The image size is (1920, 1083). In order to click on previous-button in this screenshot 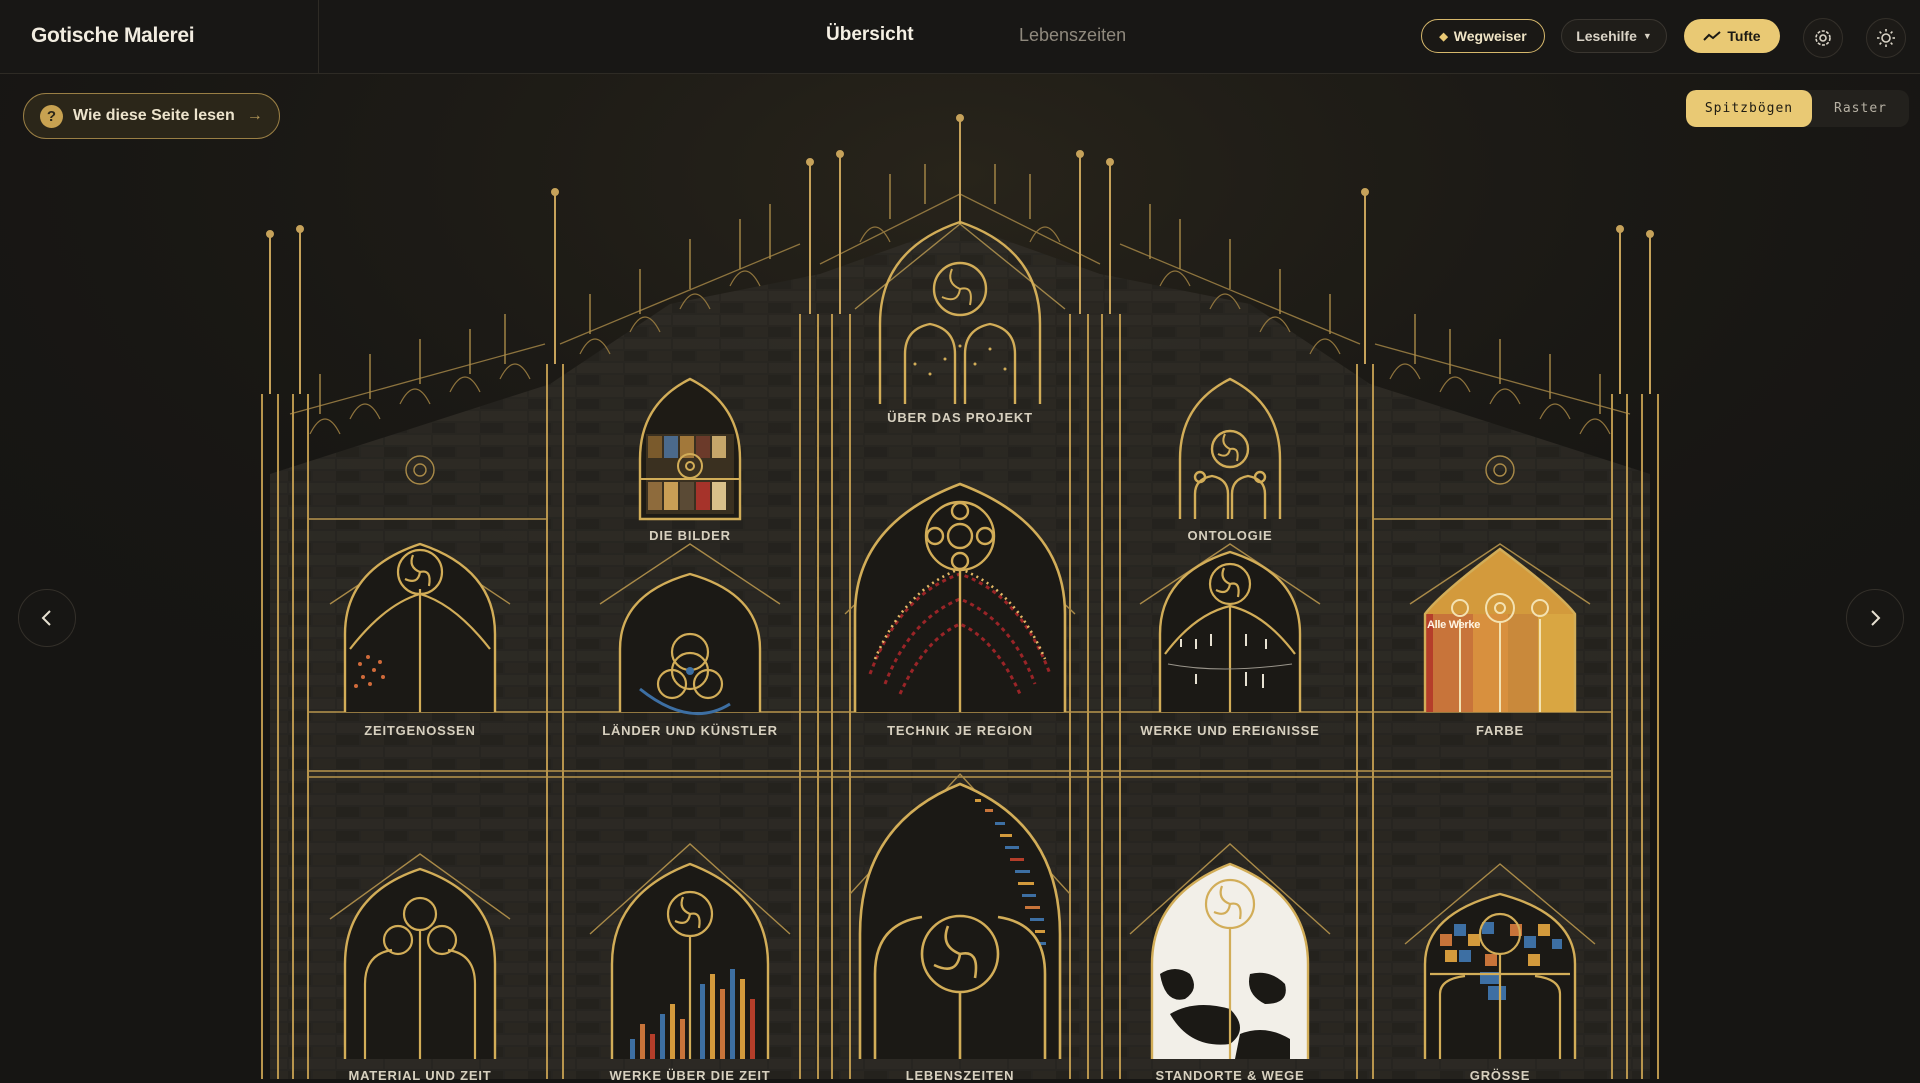, I will do `click(47, 618)`.